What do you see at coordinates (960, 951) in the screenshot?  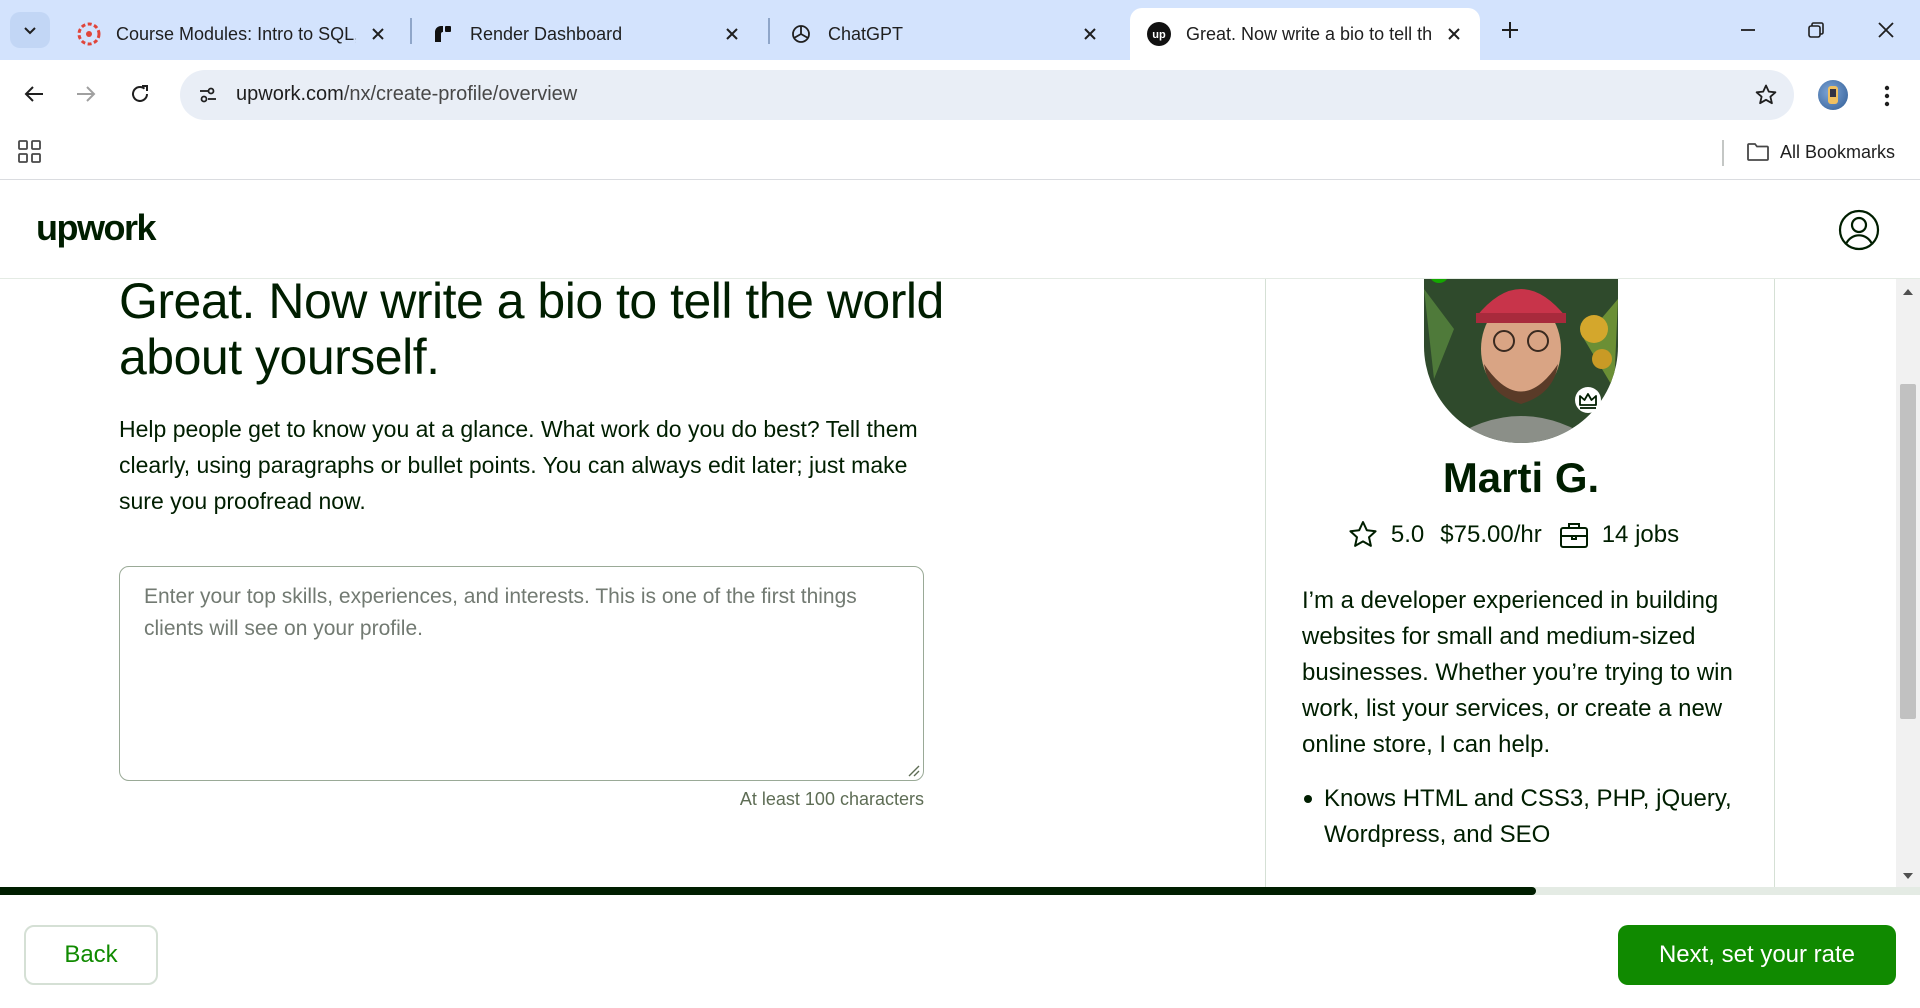 I see `page-footer: Back Next, set your rate` at bounding box center [960, 951].